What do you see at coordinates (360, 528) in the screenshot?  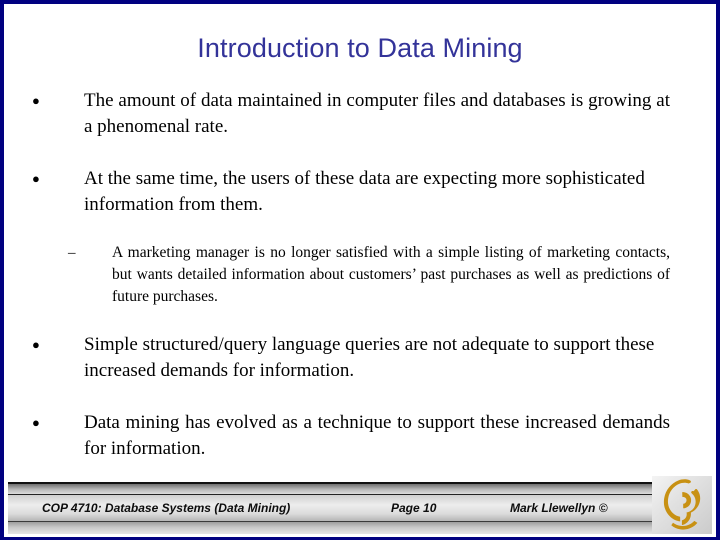 I see `footer-band-bottom` at bounding box center [360, 528].